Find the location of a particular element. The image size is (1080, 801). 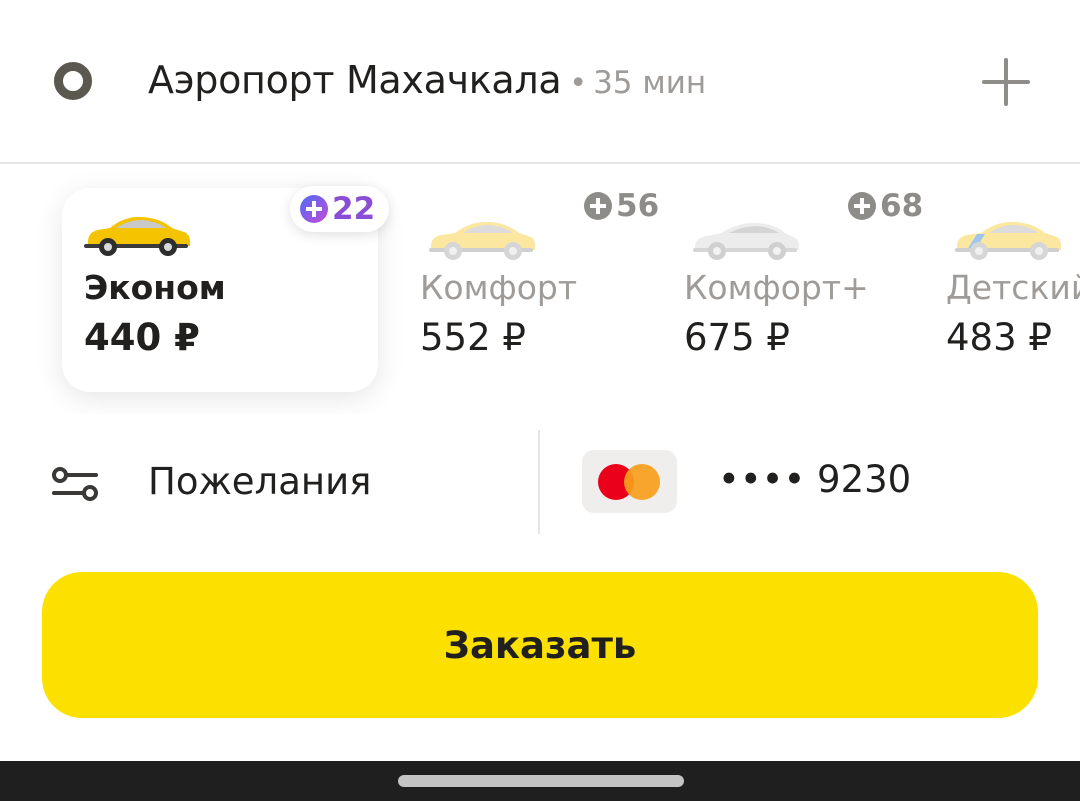

tariff-price: 483 ₽ is located at coordinates (999, 337).